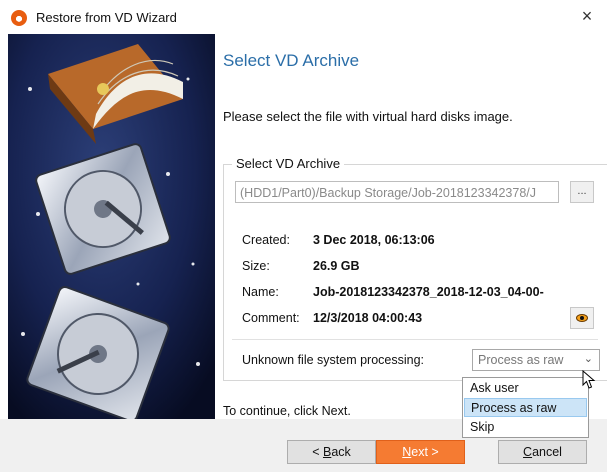 The height and width of the screenshot is (472, 607). I want to click on chevron-down-icon: ⌄, so click(588, 358).